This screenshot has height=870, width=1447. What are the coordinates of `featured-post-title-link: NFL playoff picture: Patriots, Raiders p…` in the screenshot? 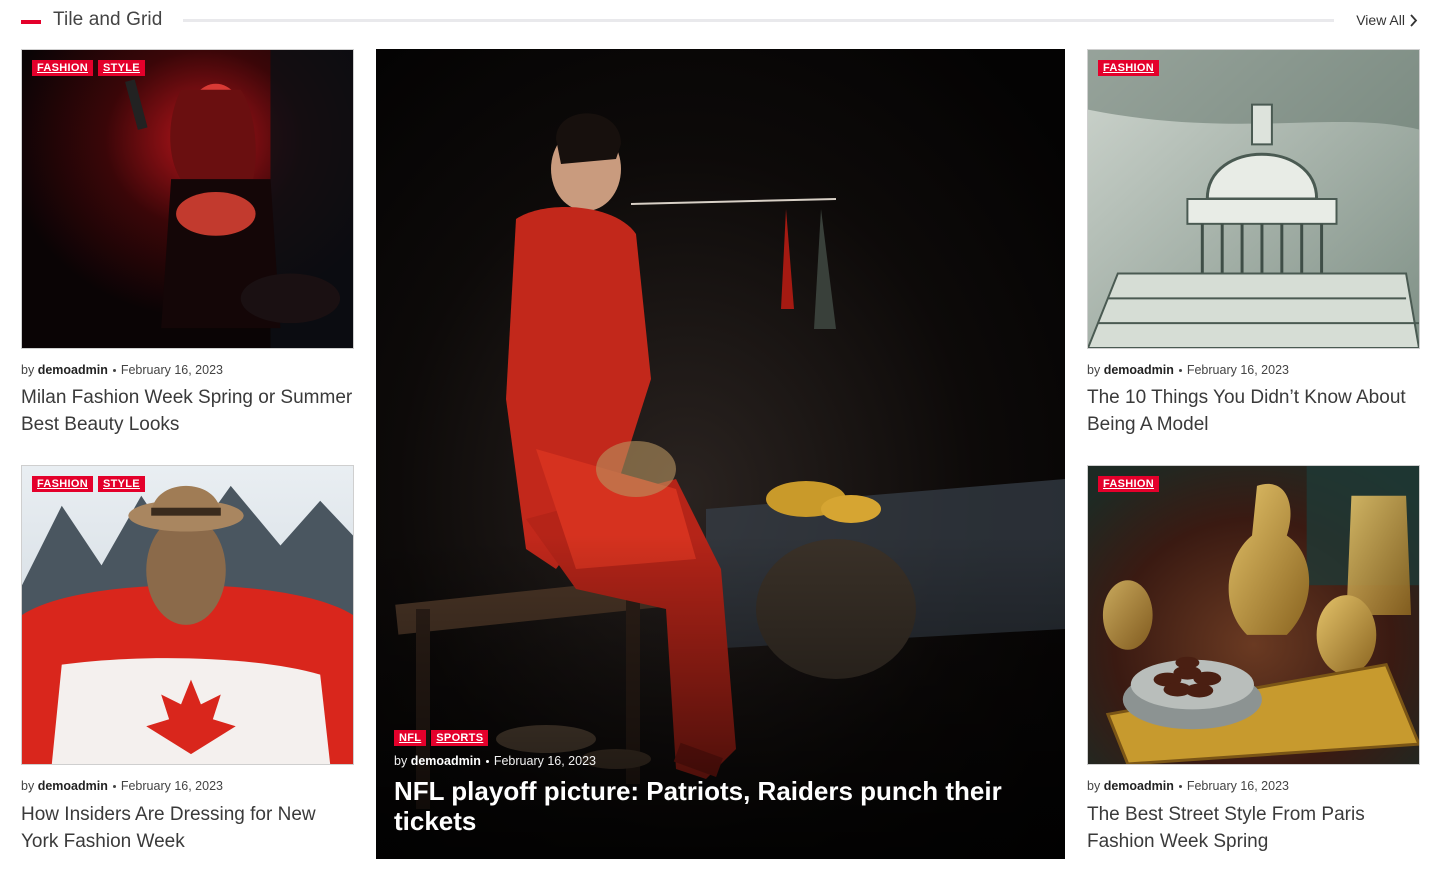 It's located at (714, 806).